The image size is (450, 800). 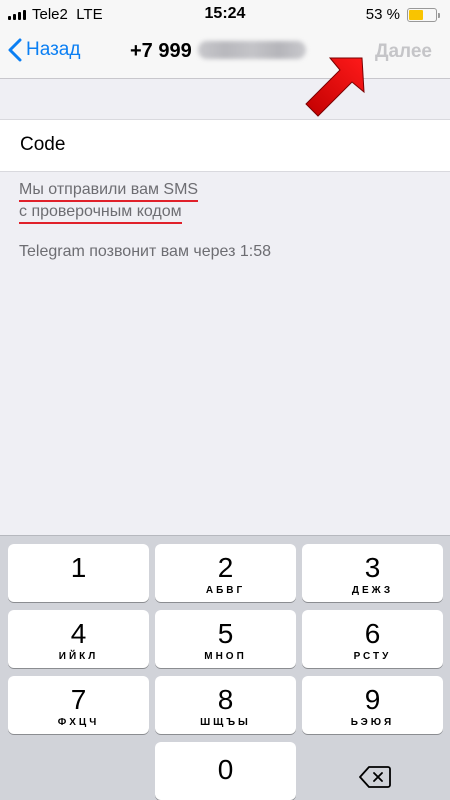 What do you see at coordinates (382, 14) in the screenshot?
I see `battery-percent: 53 %` at bounding box center [382, 14].